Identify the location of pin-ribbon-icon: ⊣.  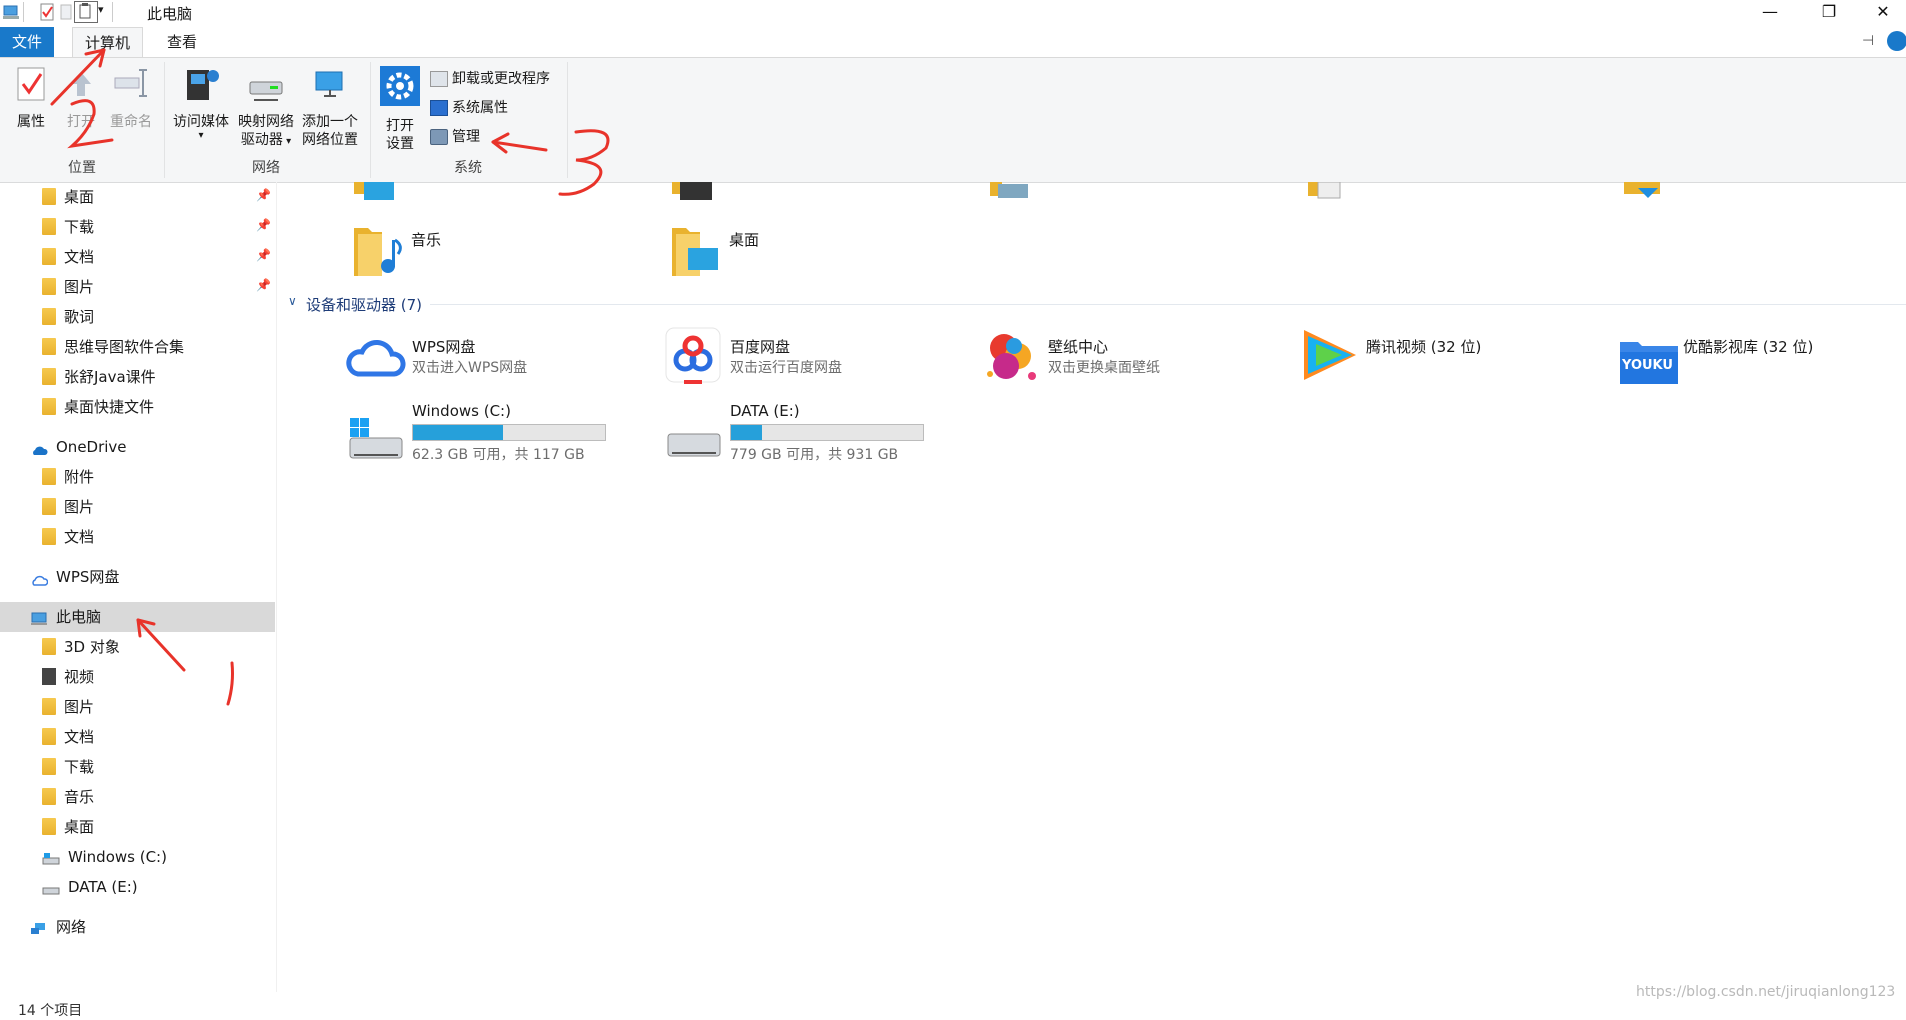
(1868, 41).